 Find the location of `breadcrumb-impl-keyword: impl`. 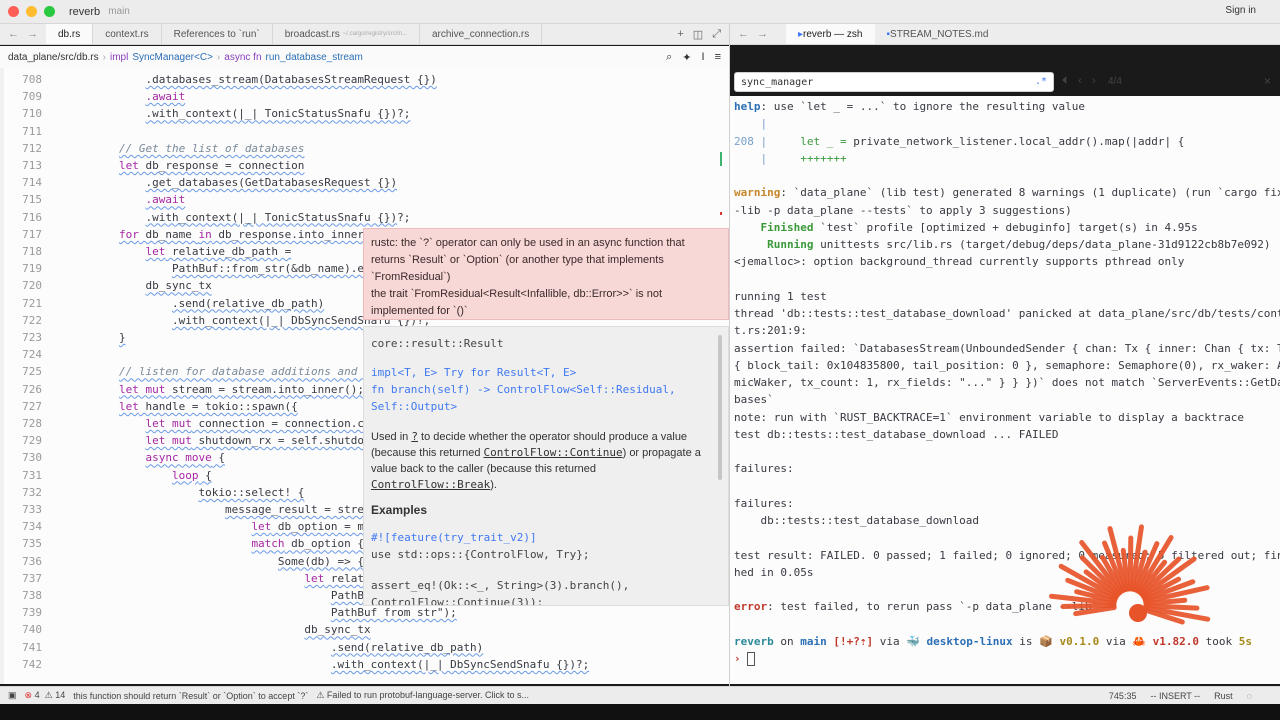

breadcrumb-impl-keyword: impl is located at coordinates (119, 57).